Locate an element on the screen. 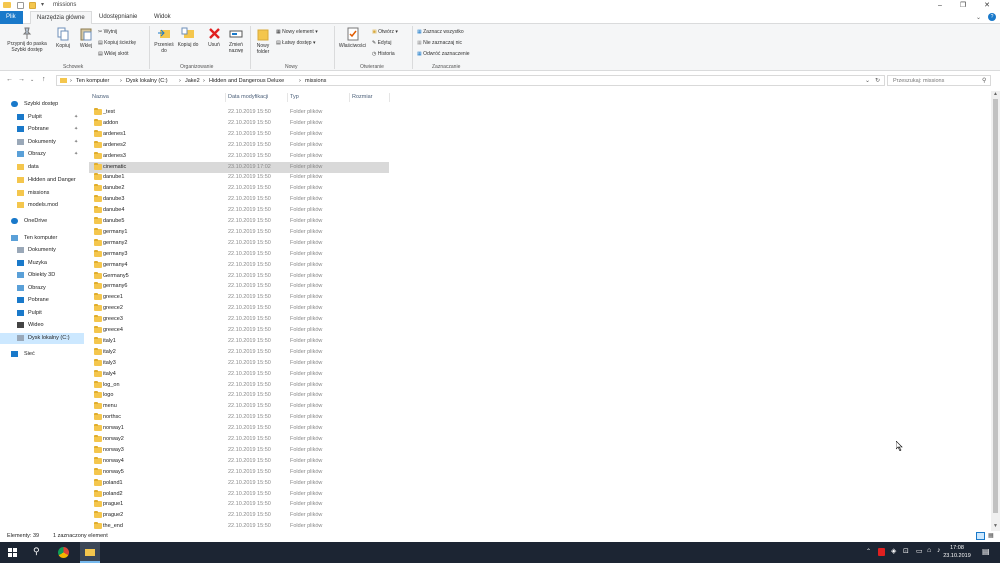  file-row: greece1 22.10.2019 15:50 Folder plików is located at coordinates (239, 297).